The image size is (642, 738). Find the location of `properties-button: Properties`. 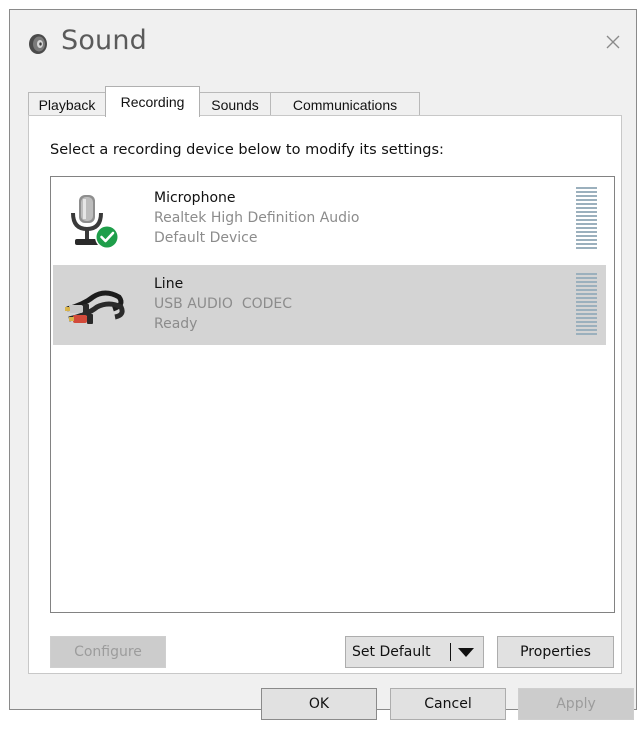

properties-button: Properties is located at coordinates (555, 652).